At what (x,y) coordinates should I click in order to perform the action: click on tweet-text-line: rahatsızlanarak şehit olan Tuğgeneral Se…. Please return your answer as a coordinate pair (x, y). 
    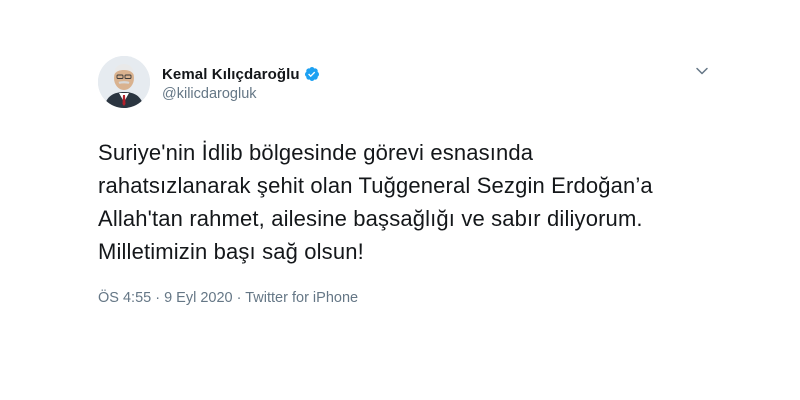
    Looking at the image, I should click on (375, 185).